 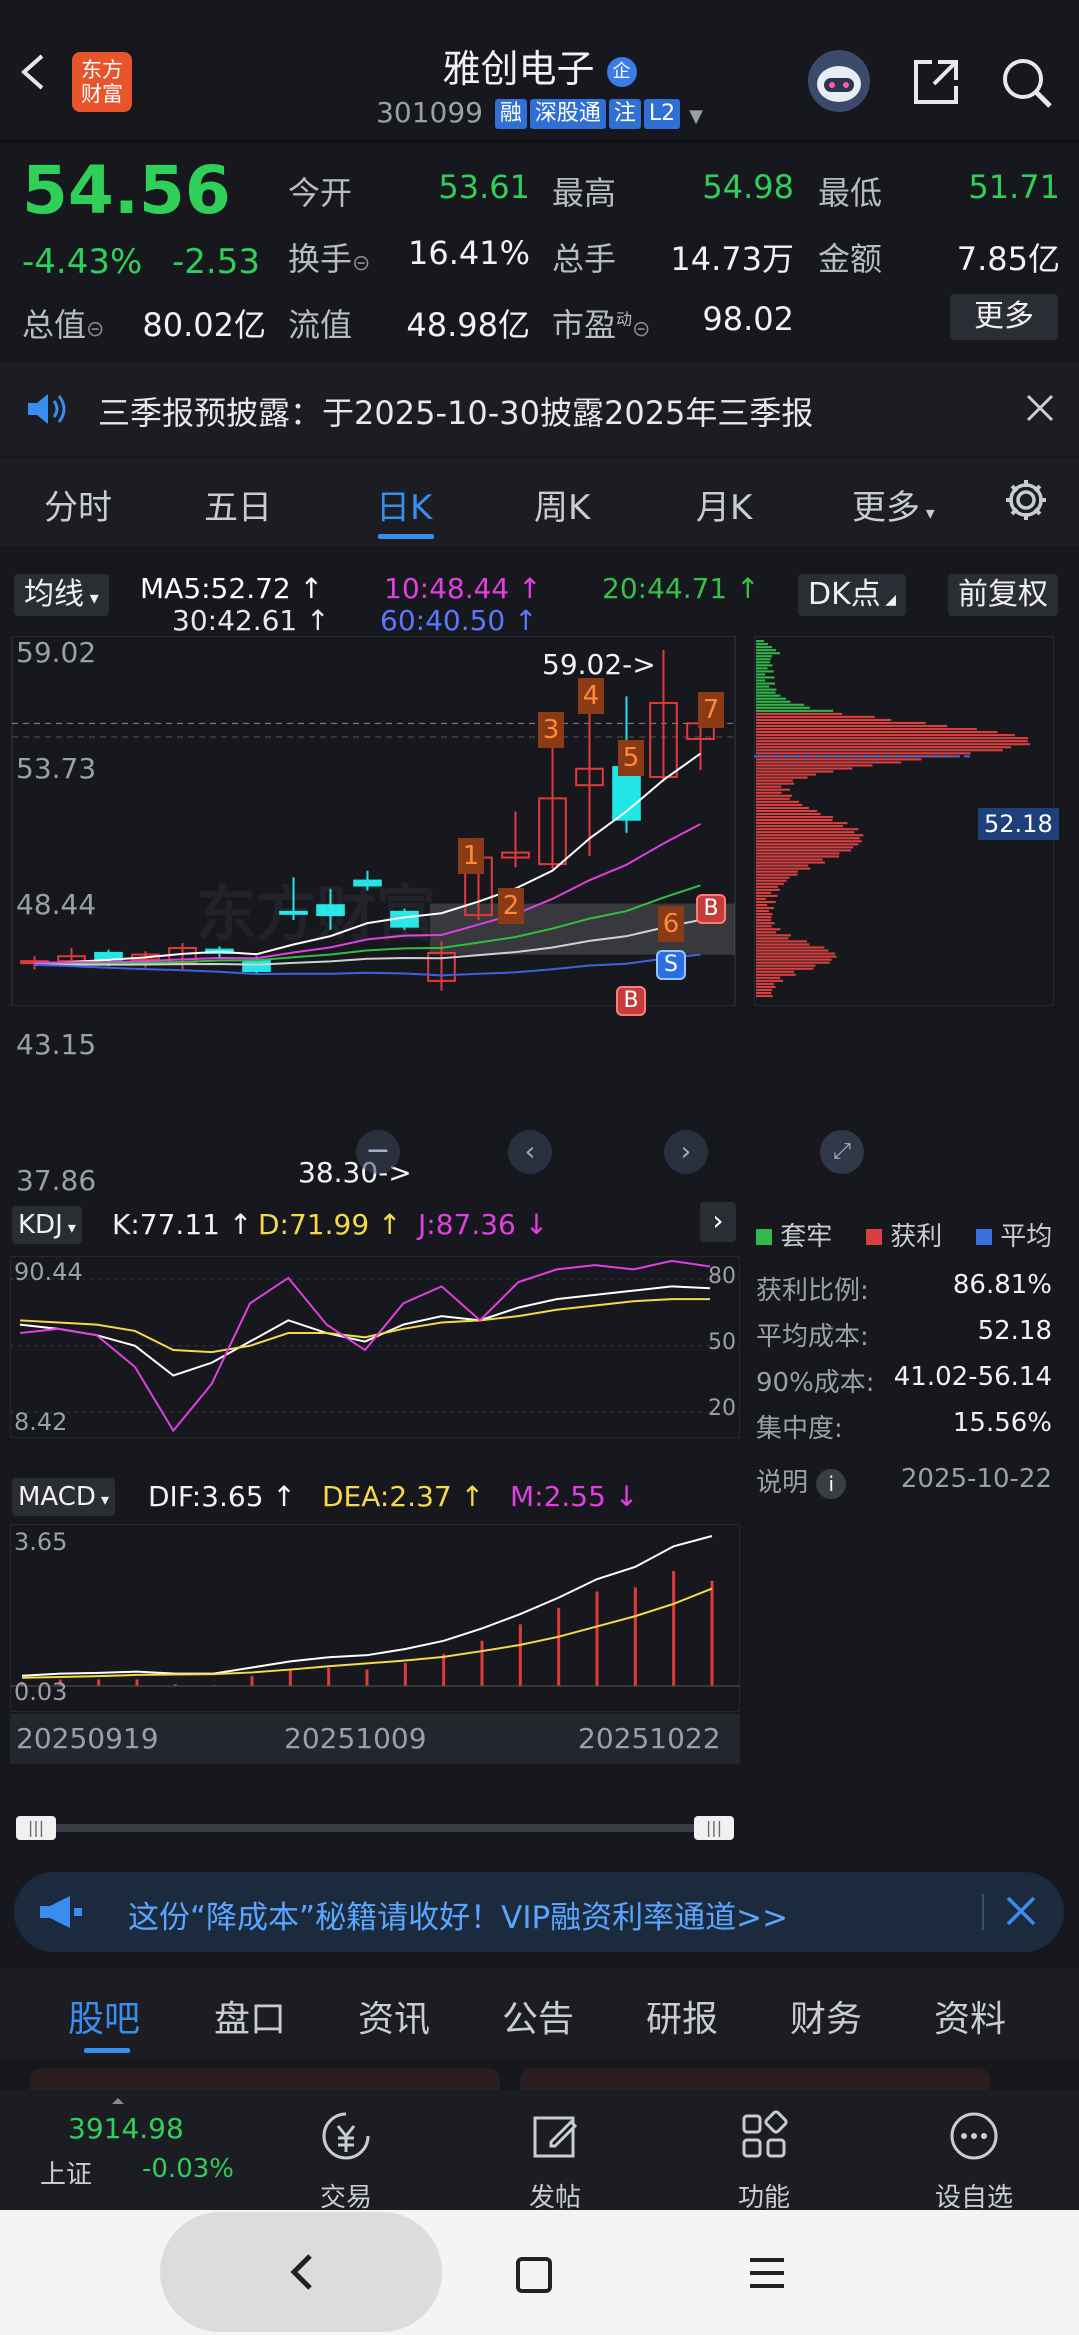 I want to click on tab-weekly-k: 周K, so click(x=562, y=504).